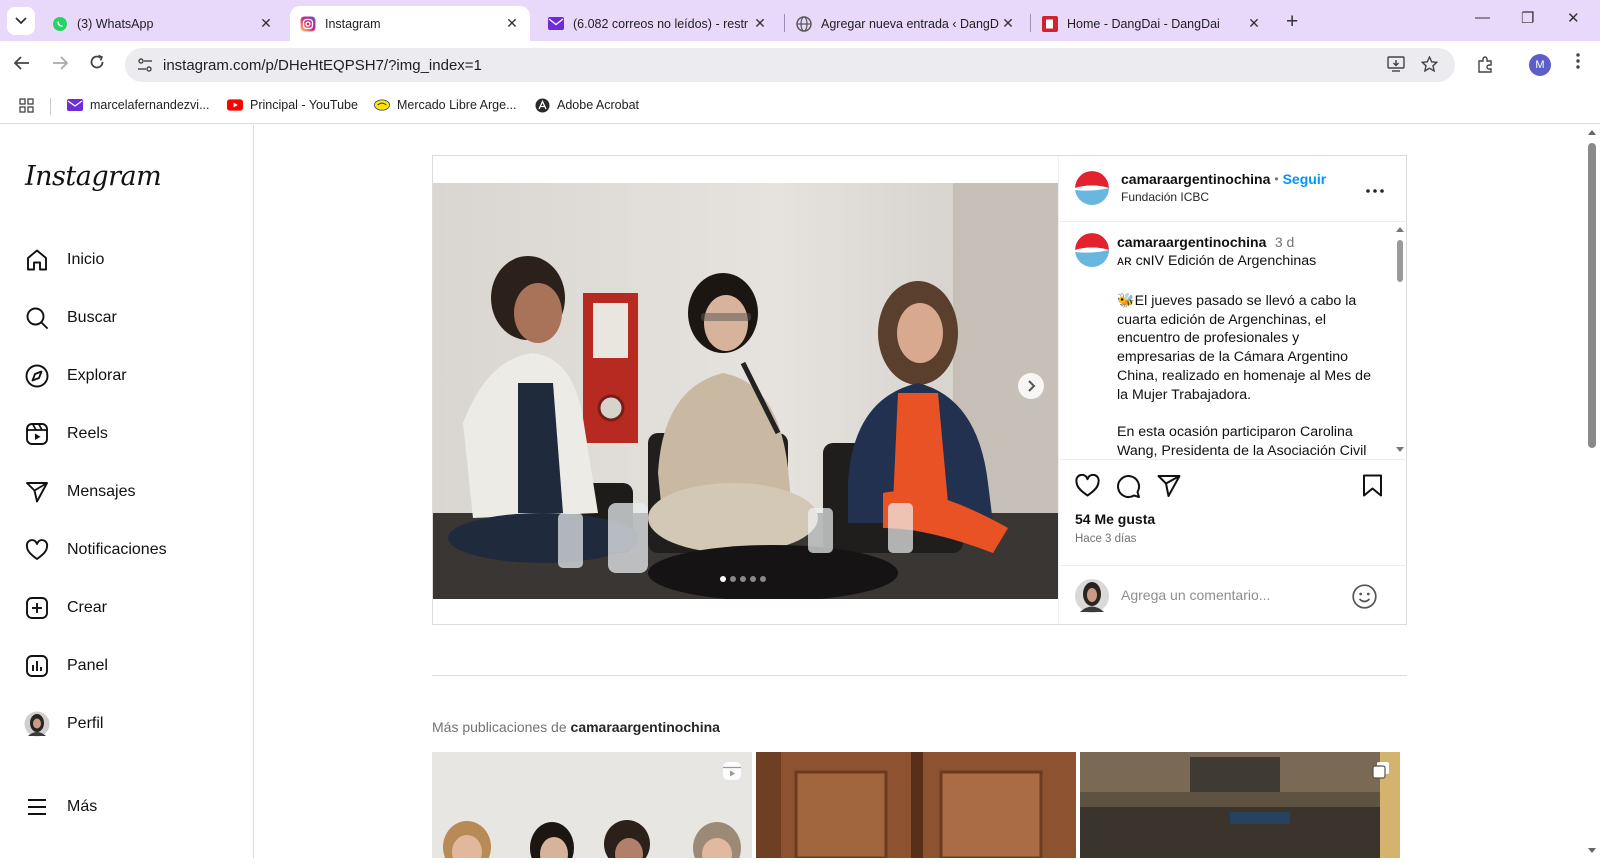  What do you see at coordinates (1165, 197) in the screenshot?
I see `post-location: Fundación ICBC` at bounding box center [1165, 197].